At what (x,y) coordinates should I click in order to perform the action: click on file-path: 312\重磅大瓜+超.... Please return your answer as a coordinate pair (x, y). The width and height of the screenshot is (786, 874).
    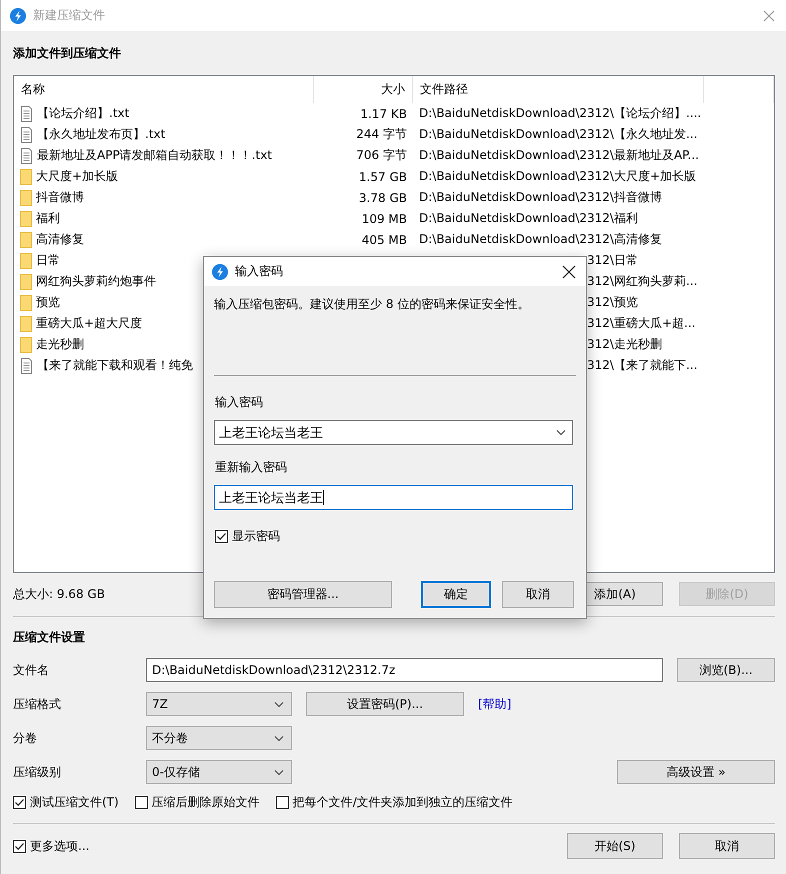
    Looking at the image, I should click on (641, 323).